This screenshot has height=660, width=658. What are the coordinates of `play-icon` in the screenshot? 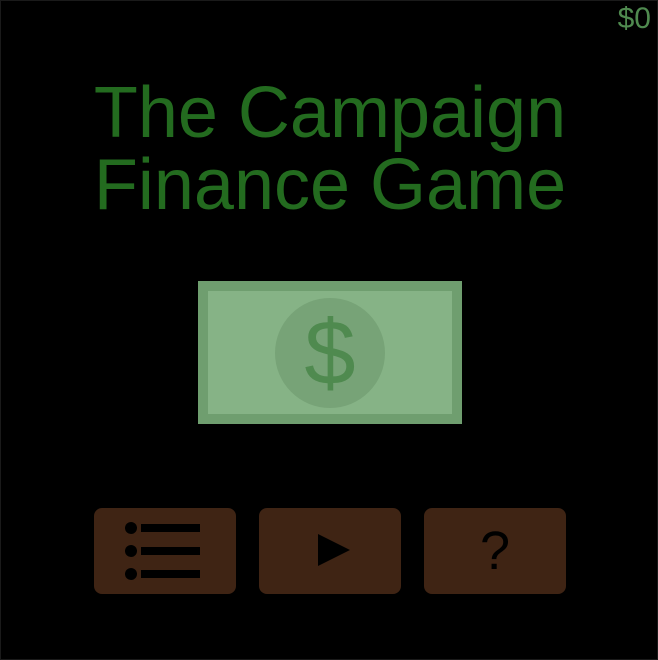 It's located at (334, 550).